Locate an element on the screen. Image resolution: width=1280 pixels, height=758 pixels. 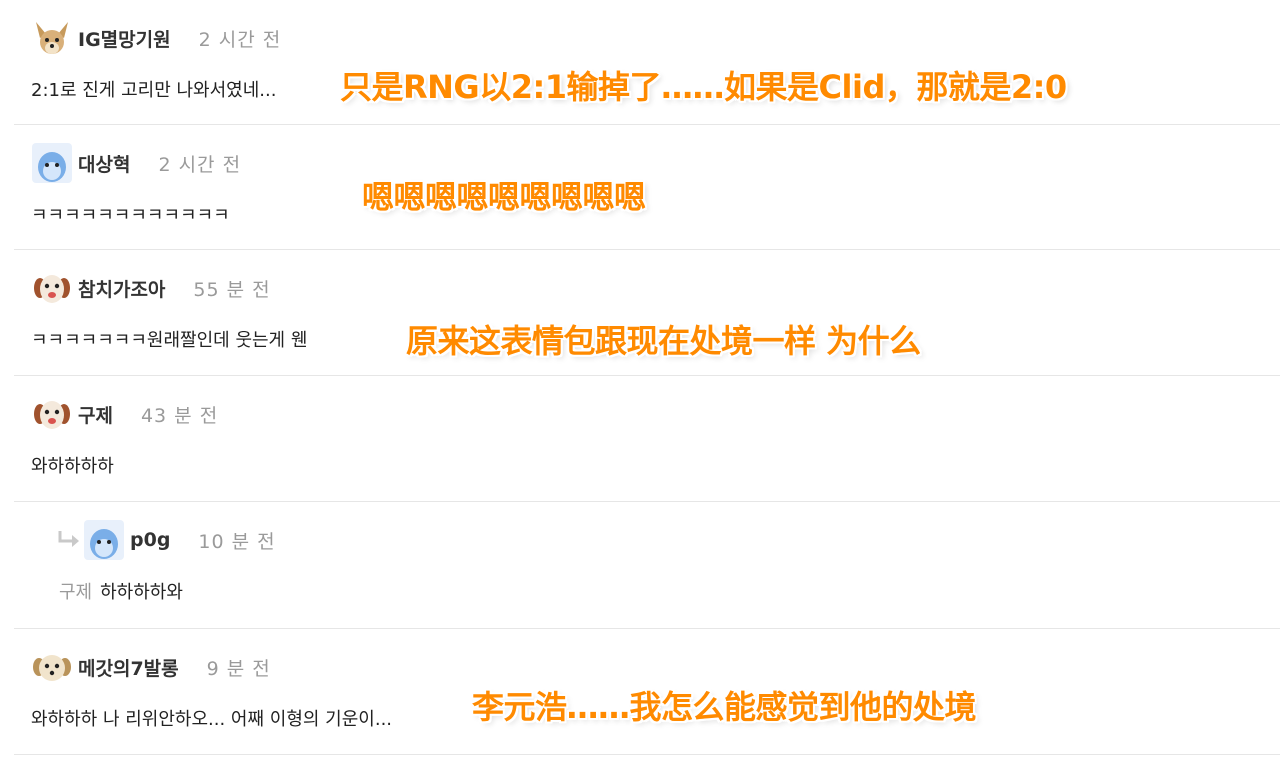
dog-avatar-icon is located at coordinates (52, 38).